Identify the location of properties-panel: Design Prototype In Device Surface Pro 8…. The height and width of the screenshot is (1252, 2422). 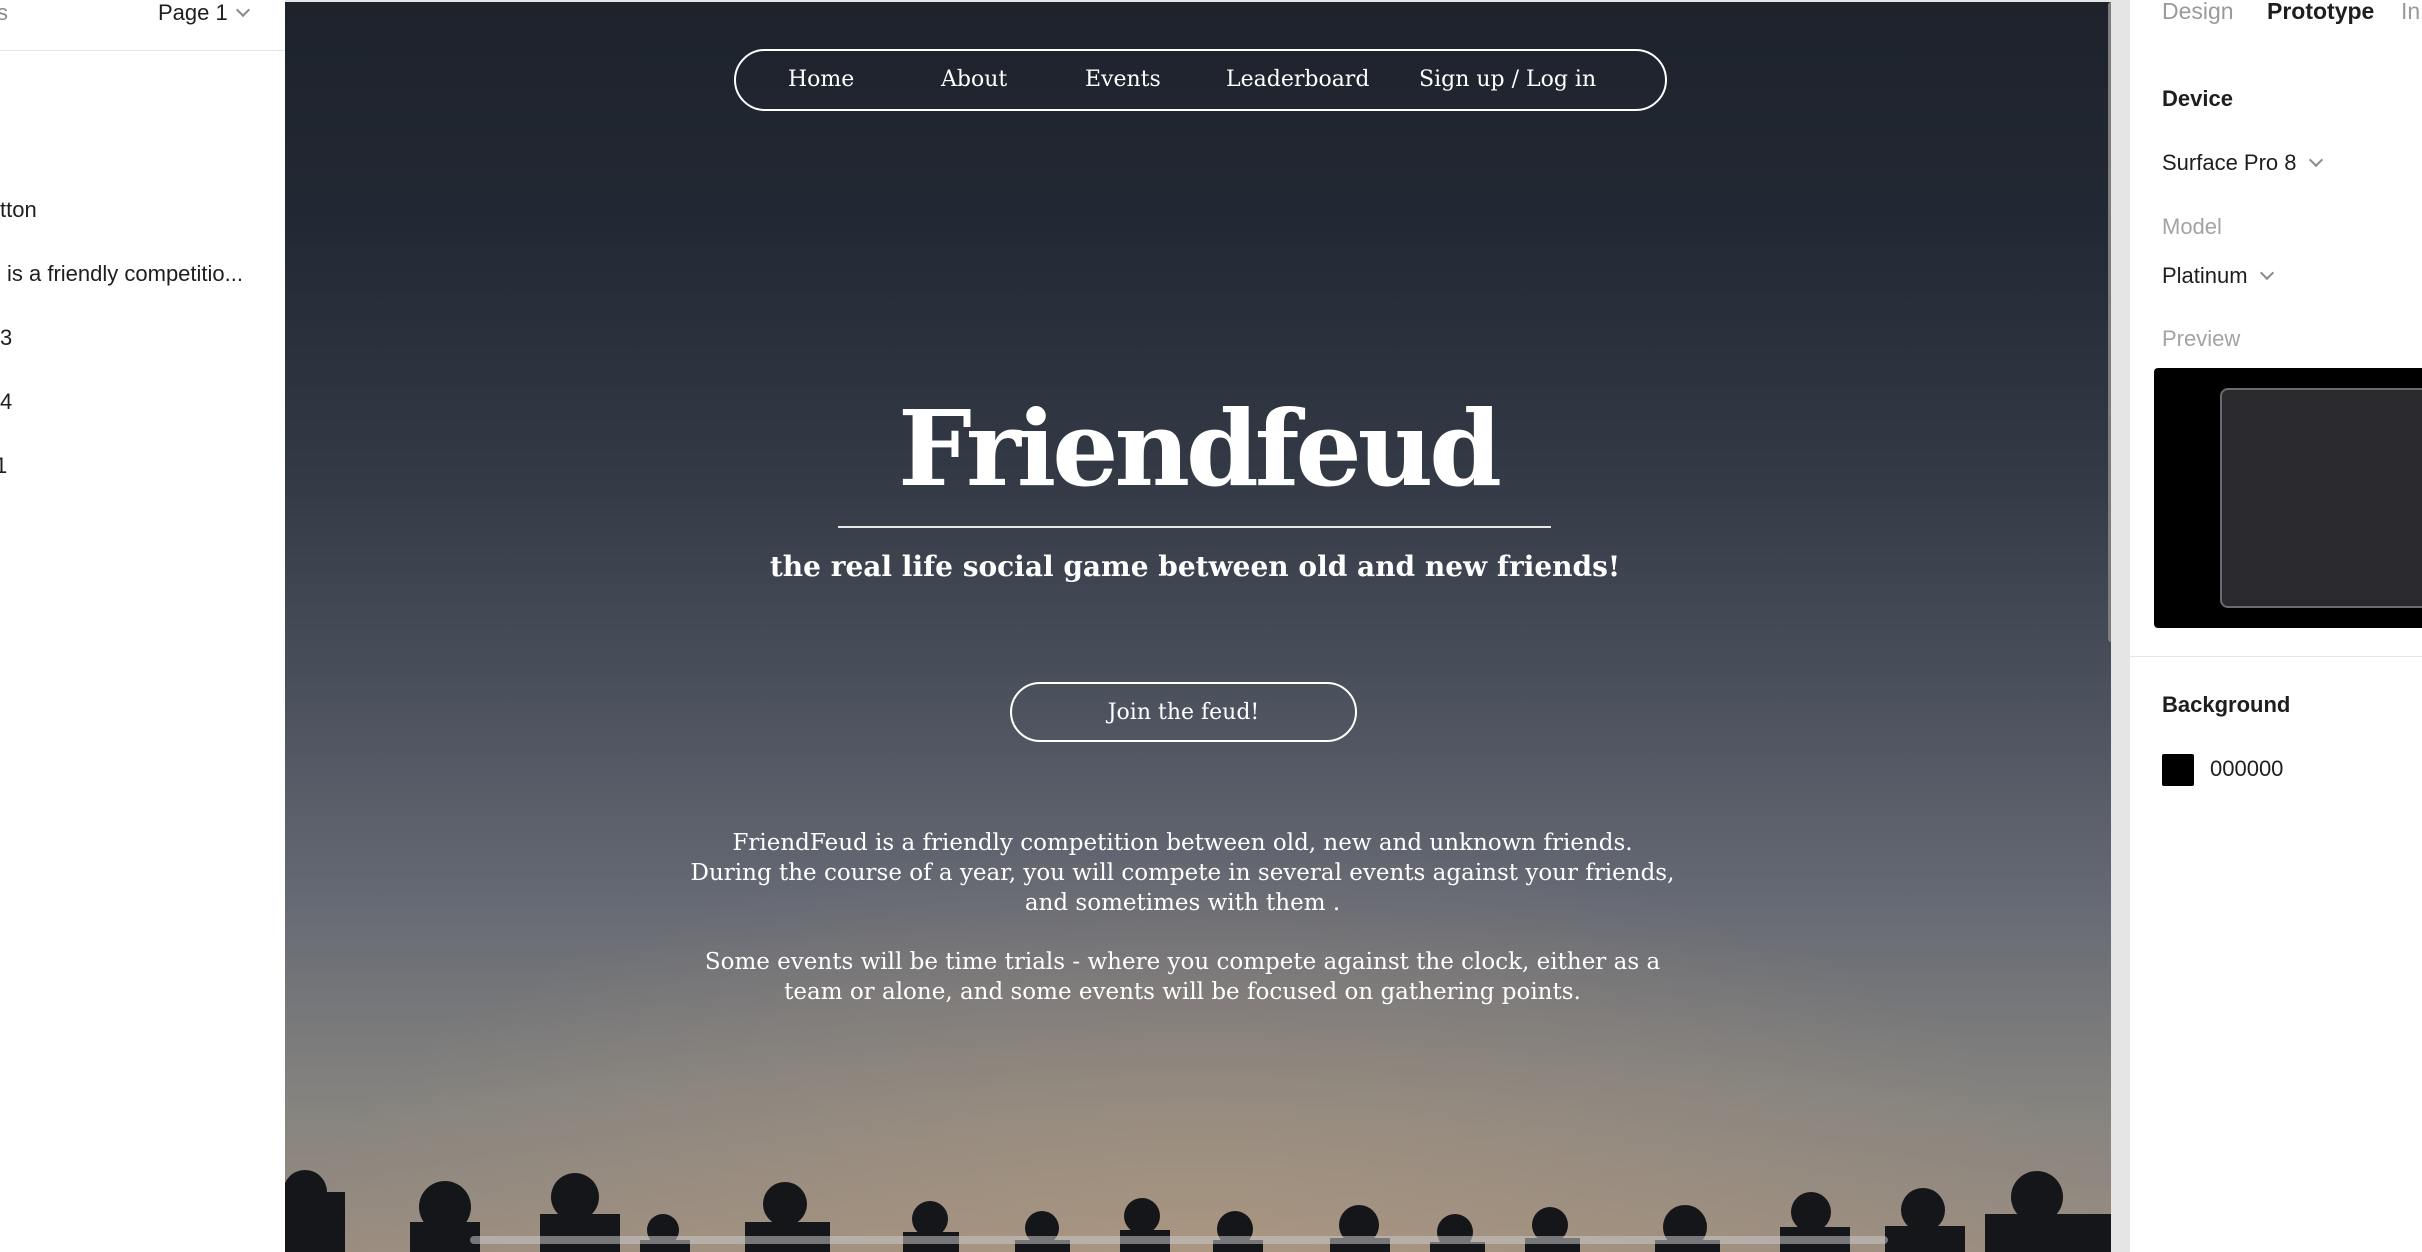
(2276, 626).